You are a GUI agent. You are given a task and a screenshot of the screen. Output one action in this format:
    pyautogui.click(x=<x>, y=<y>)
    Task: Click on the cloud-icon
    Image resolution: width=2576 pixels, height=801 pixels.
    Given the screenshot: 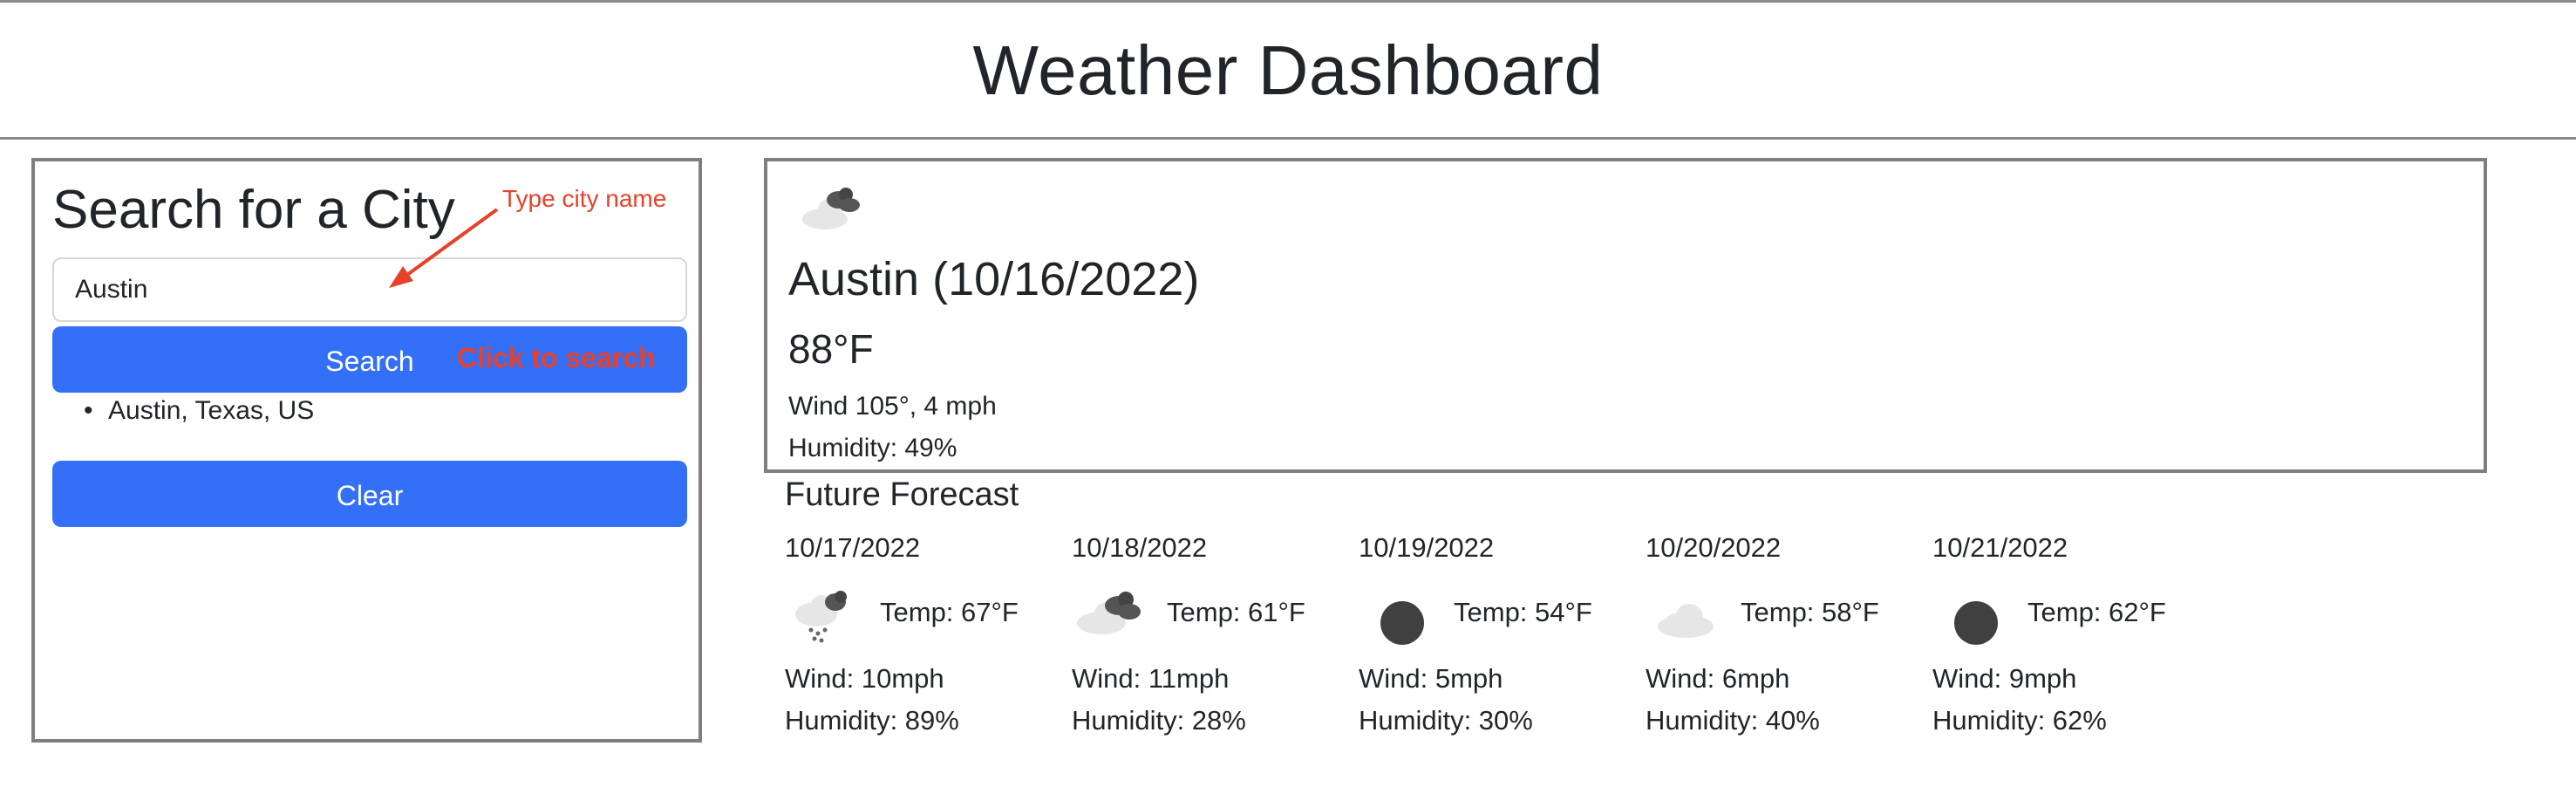 What is the action you would take?
    pyautogui.click(x=1686, y=621)
    